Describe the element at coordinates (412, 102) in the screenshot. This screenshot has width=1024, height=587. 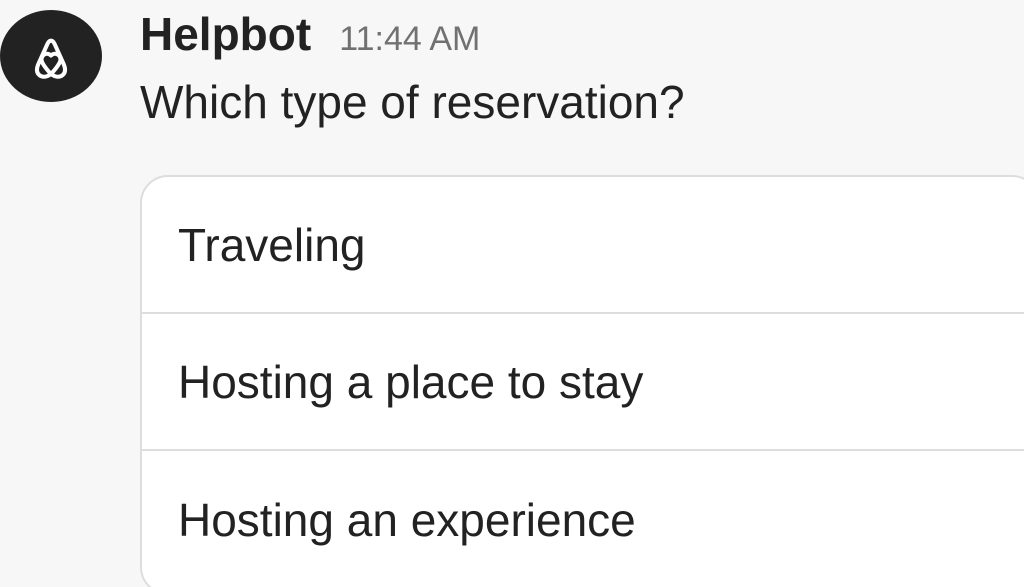
I see `message-text: Which type of reservation?` at that location.